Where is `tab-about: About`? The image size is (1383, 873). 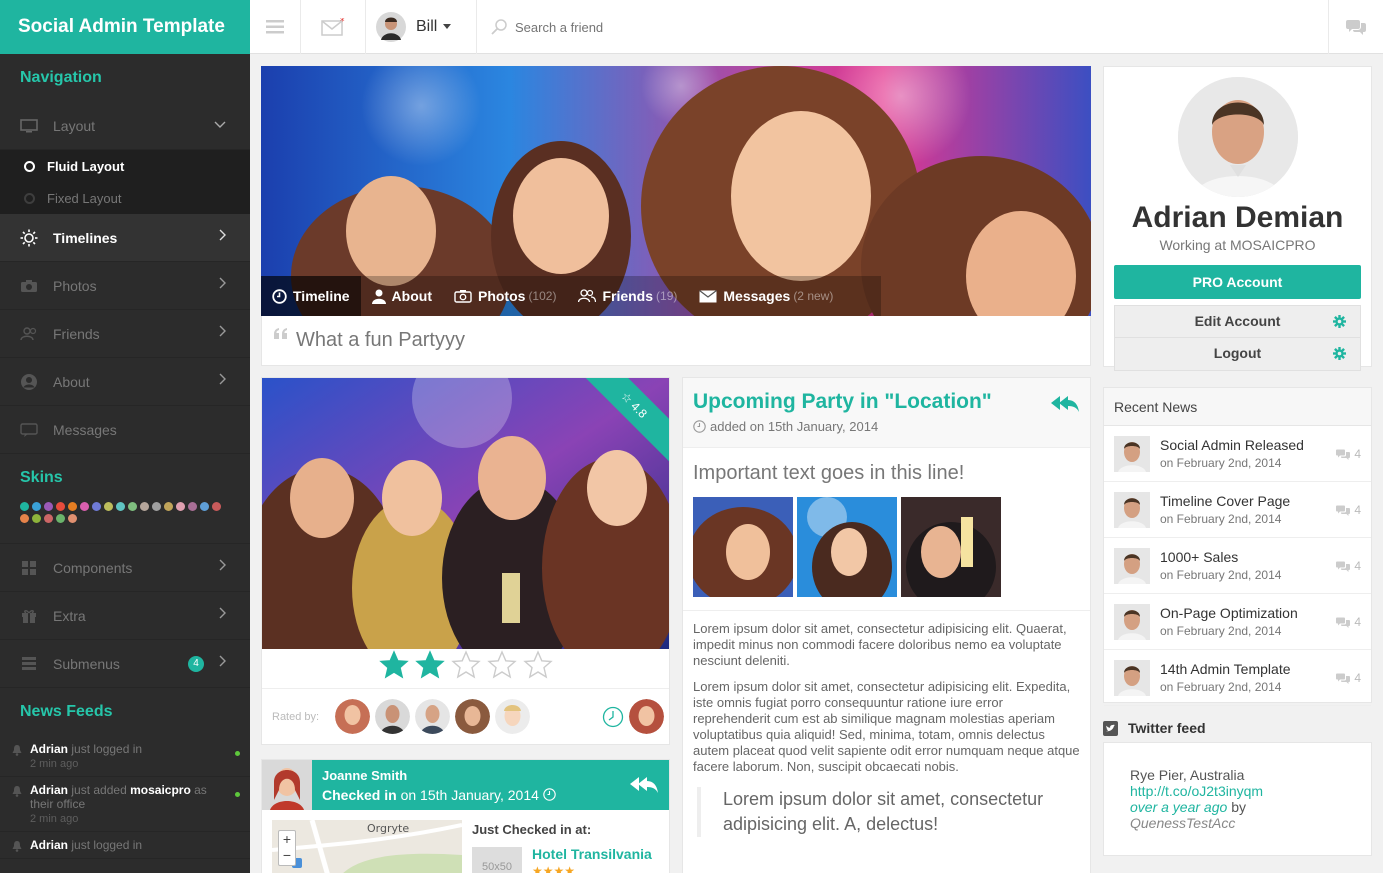
tab-about: About is located at coordinates (402, 296).